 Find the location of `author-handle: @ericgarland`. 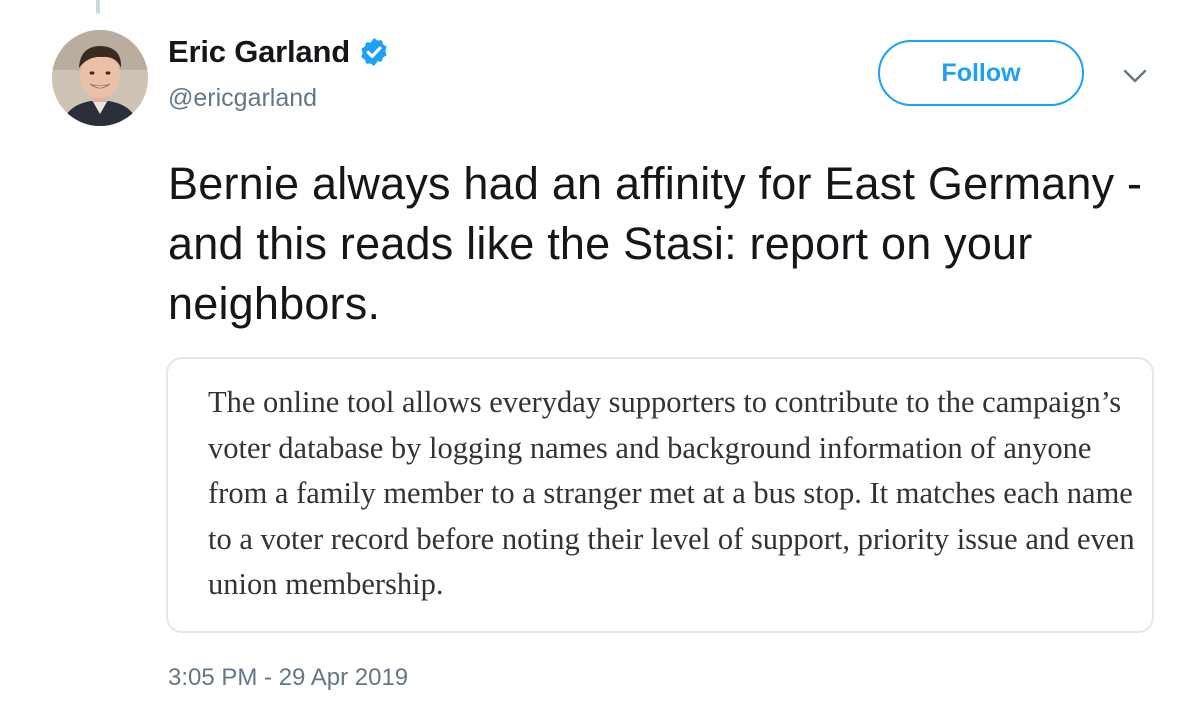

author-handle: @ericgarland is located at coordinates (242, 98).